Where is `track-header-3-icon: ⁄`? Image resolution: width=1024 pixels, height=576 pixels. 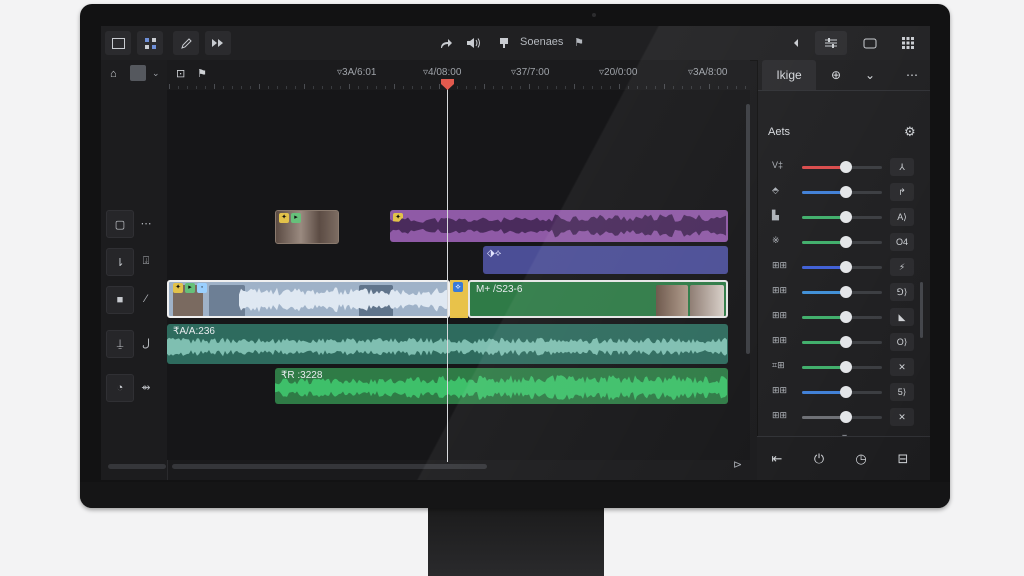 track-header-3-icon: ⁄ is located at coordinates (146, 299).